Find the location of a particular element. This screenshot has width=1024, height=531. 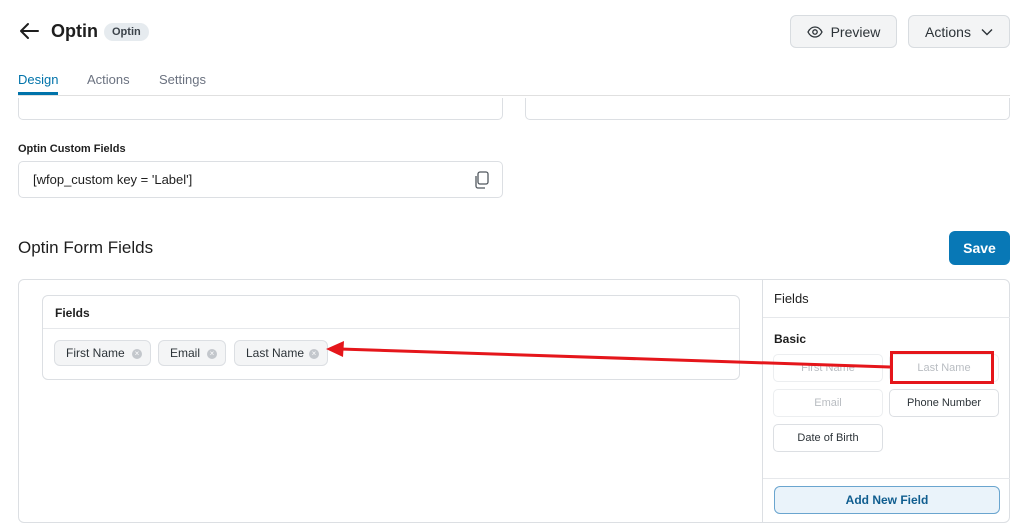

add-new-field-button: Add New Field is located at coordinates (887, 500).